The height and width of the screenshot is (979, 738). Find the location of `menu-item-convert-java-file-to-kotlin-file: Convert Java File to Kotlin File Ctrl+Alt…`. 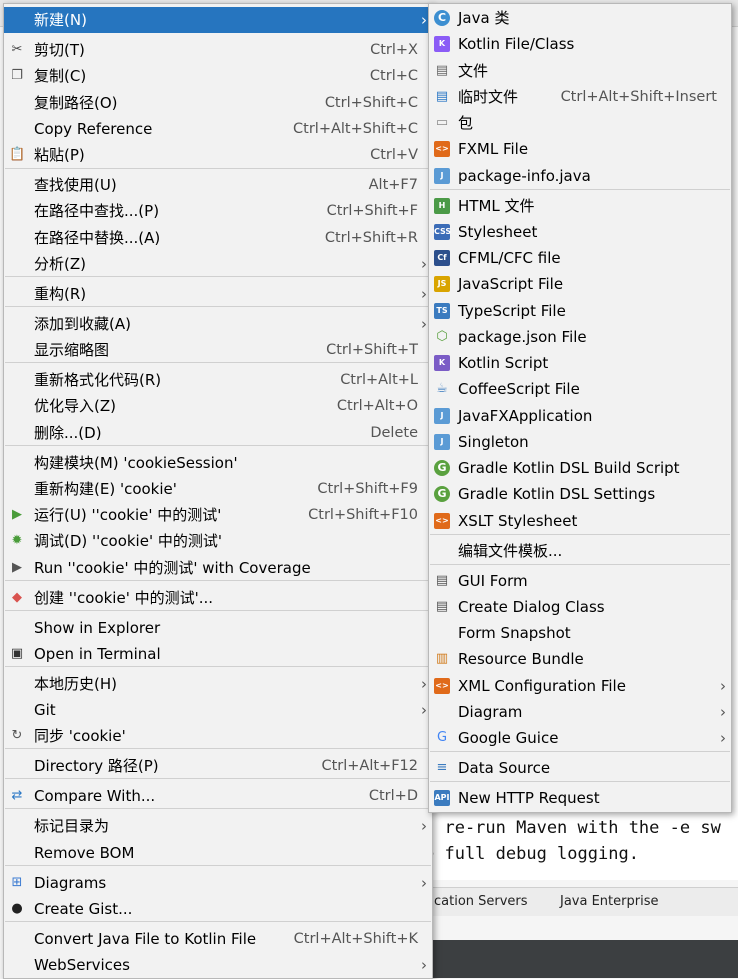

menu-item-convert-java-file-to-kotlin-file: Convert Java File to Kotlin File Ctrl+Alt… is located at coordinates (218, 939).